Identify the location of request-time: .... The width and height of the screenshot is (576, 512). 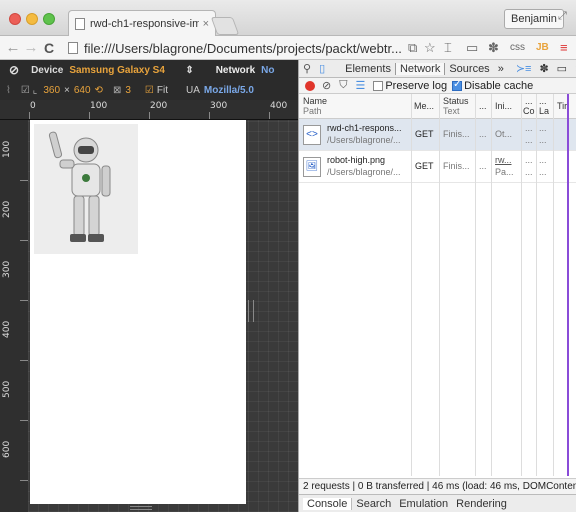
(543, 128).